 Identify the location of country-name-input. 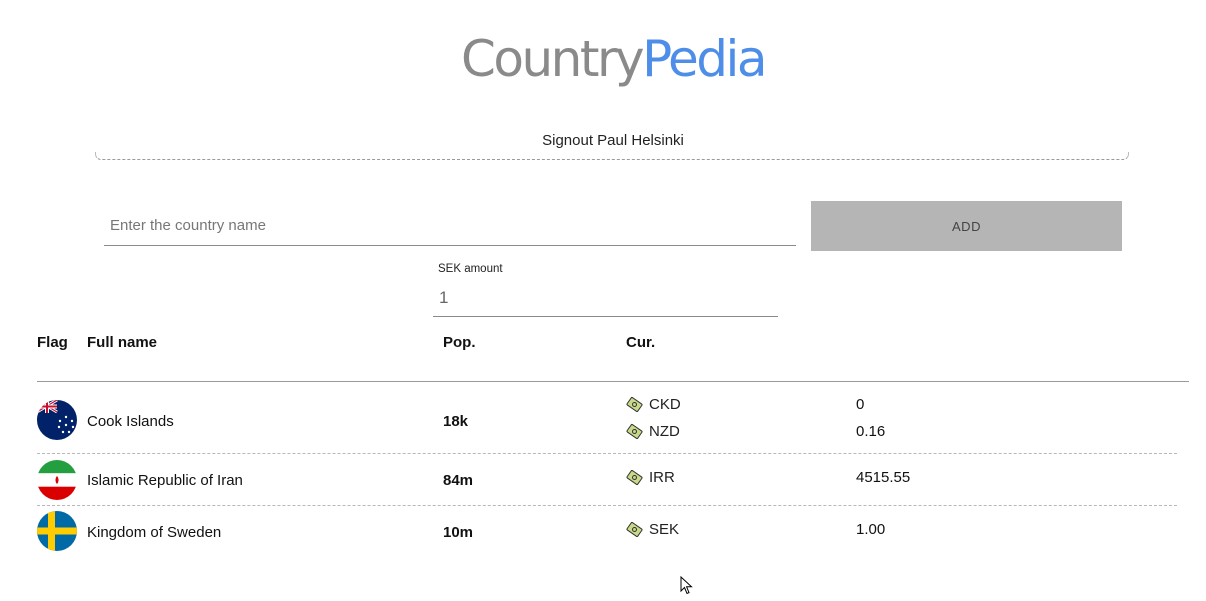
(450, 226).